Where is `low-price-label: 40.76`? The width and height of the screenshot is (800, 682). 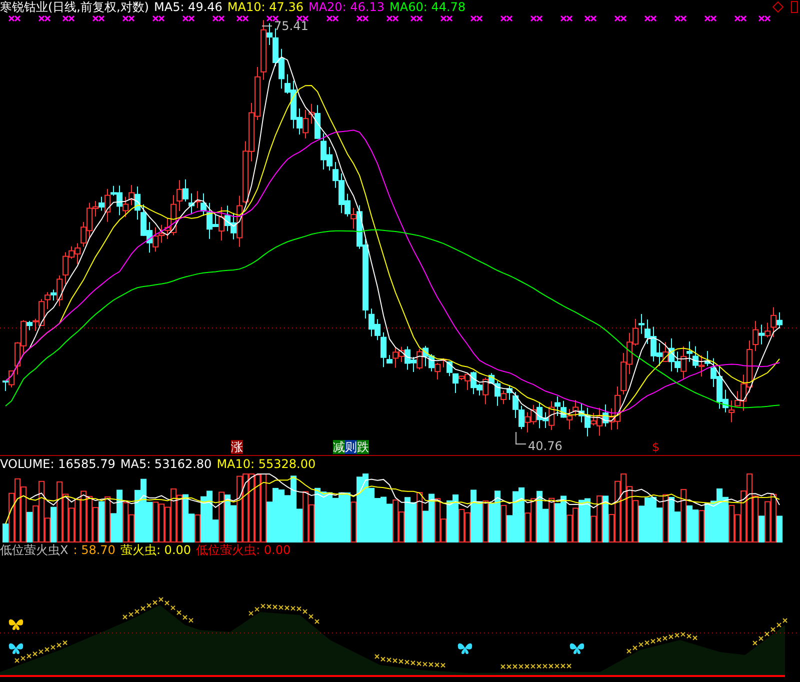
low-price-label: 40.76 is located at coordinates (539, 442).